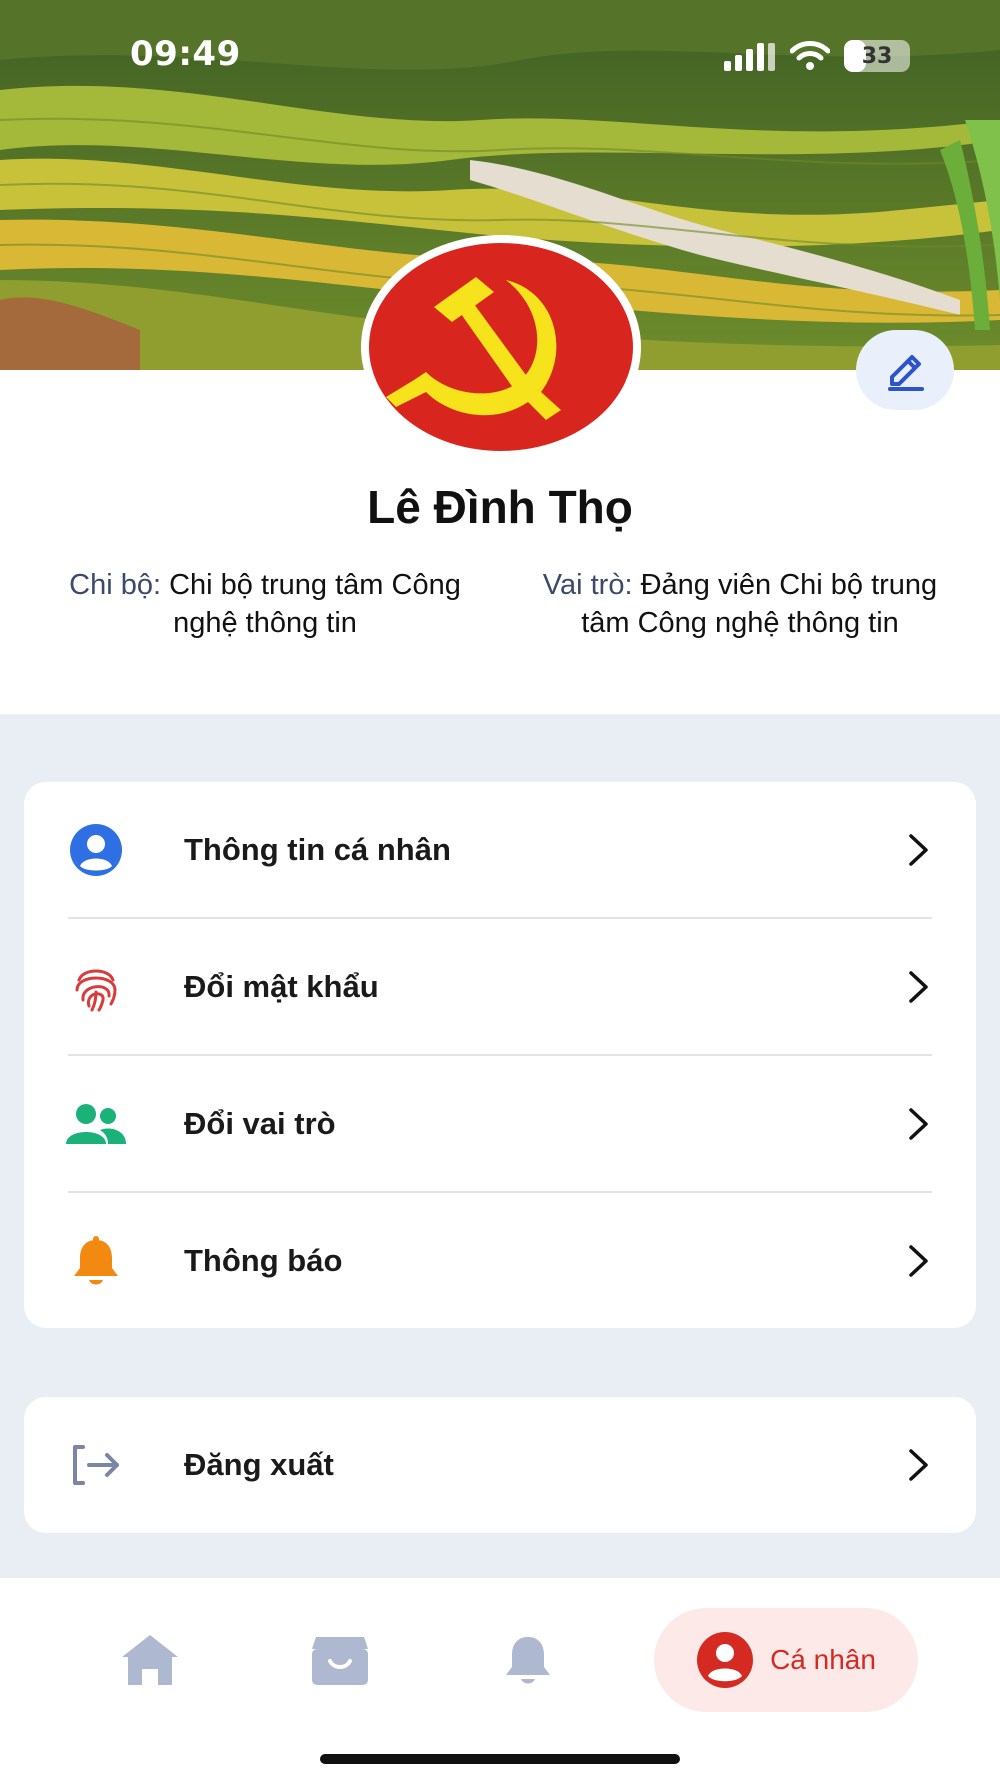 The height and width of the screenshot is (1778, 1000). What do you see at coordinates (749, 57) in the screenshot?
I see `signal-icon` at bounding box center [749, 57].